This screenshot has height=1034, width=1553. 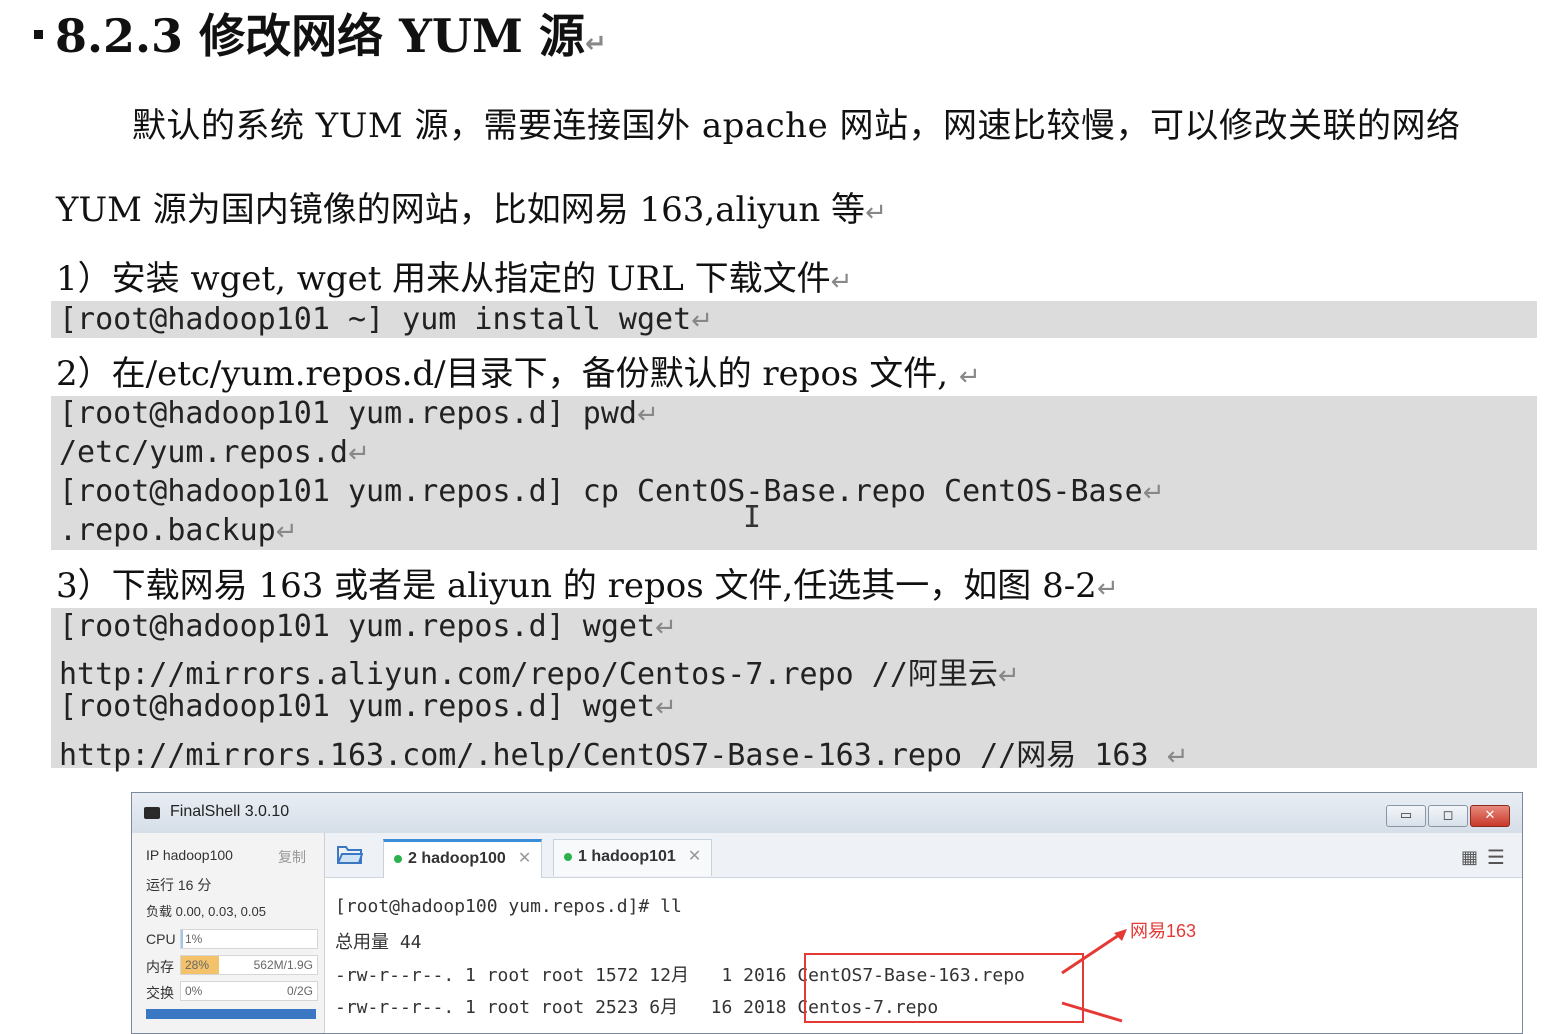 I want to click on code-line-text: [root@hadoop101 ~] yum install wget, so click(x=375, y=319).